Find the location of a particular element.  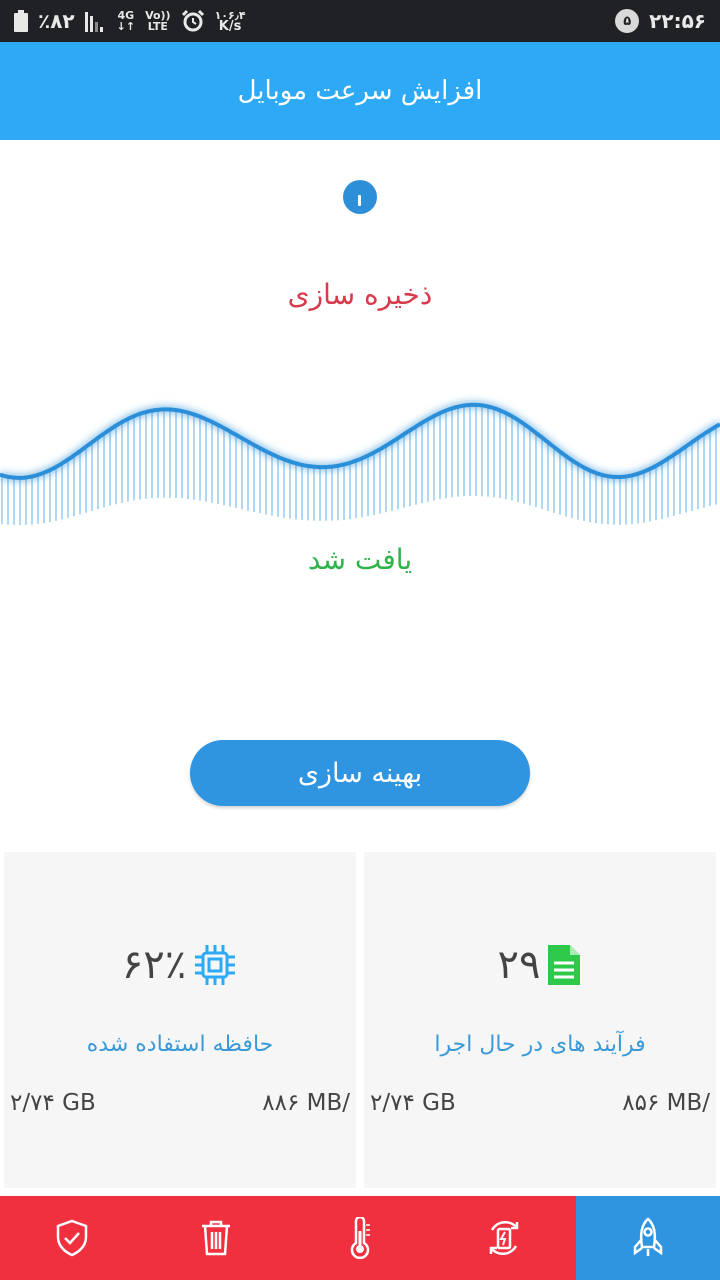

notification-badge: ۵ is located at coordinates (627, 21).